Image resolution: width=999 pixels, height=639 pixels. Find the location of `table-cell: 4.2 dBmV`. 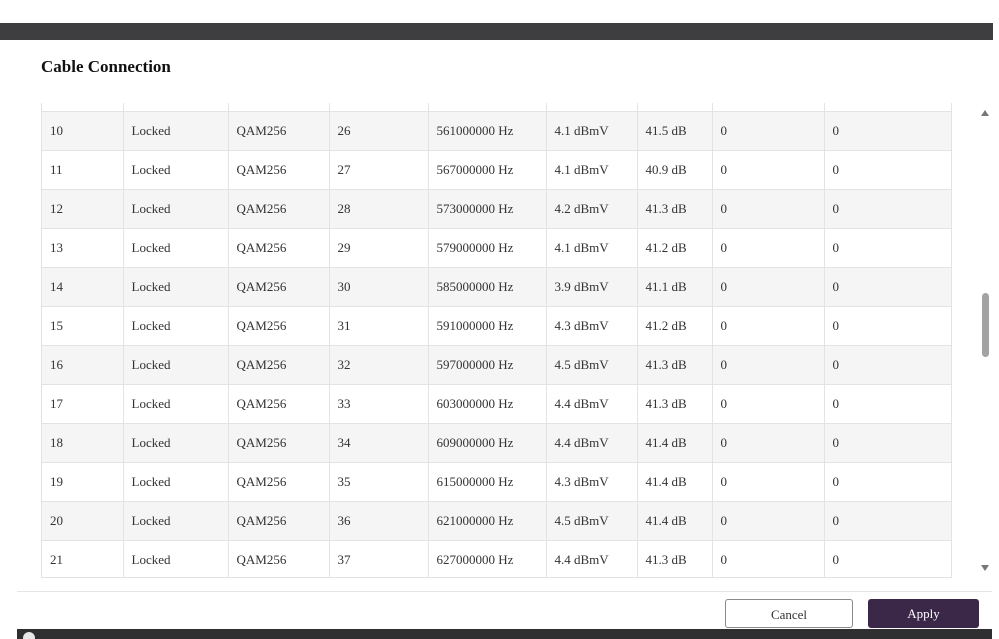

table-cell: 4.2 dBmV is located at coordinates (592, 209).